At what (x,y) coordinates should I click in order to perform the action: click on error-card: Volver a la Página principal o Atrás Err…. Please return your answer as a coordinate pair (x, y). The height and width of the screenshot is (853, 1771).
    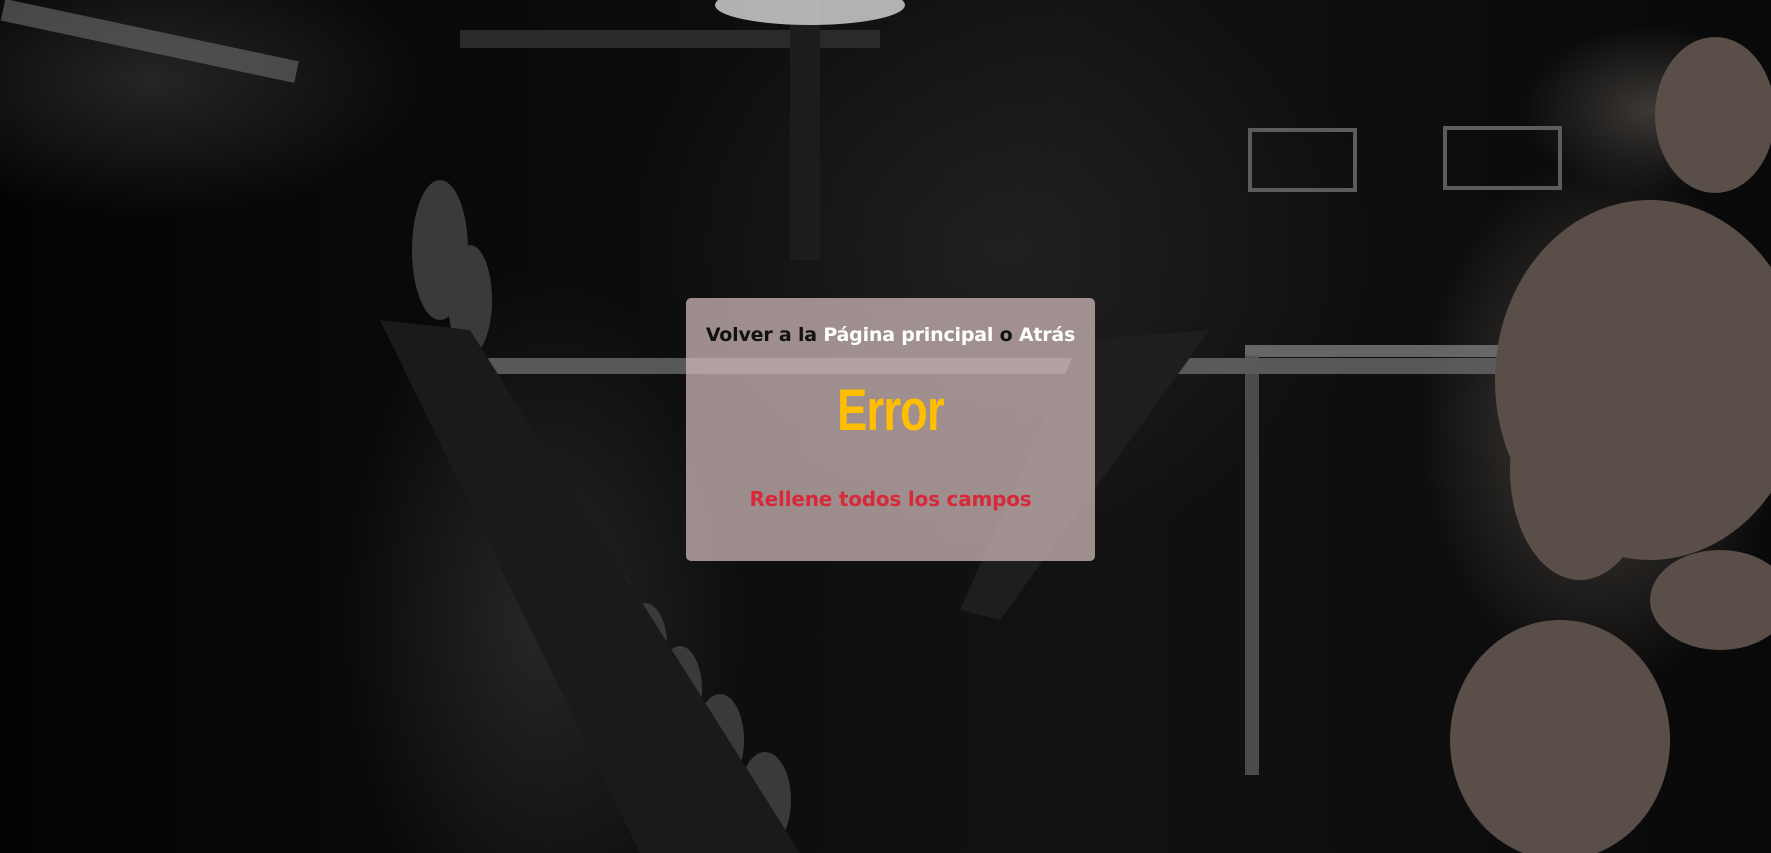
    Looking at the image, I should click on (890, 429).